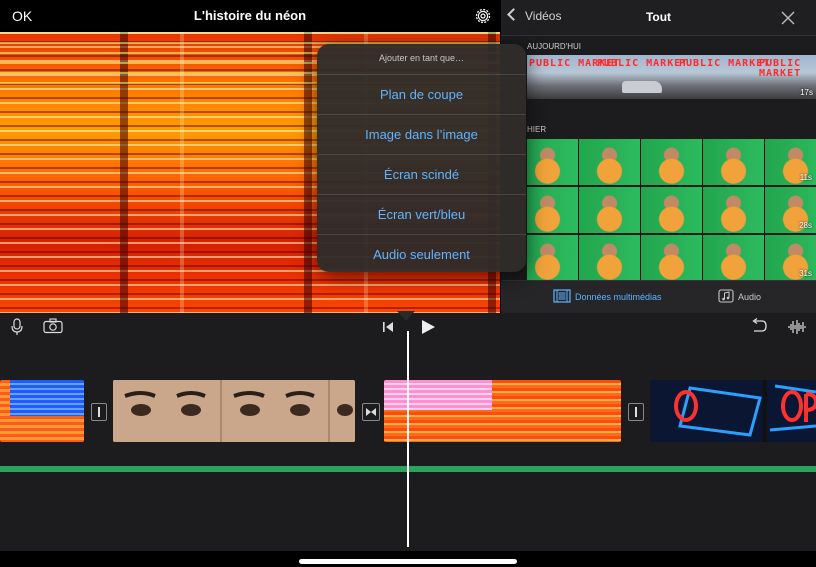  I want to click on pink-neon, so click(438, 395).